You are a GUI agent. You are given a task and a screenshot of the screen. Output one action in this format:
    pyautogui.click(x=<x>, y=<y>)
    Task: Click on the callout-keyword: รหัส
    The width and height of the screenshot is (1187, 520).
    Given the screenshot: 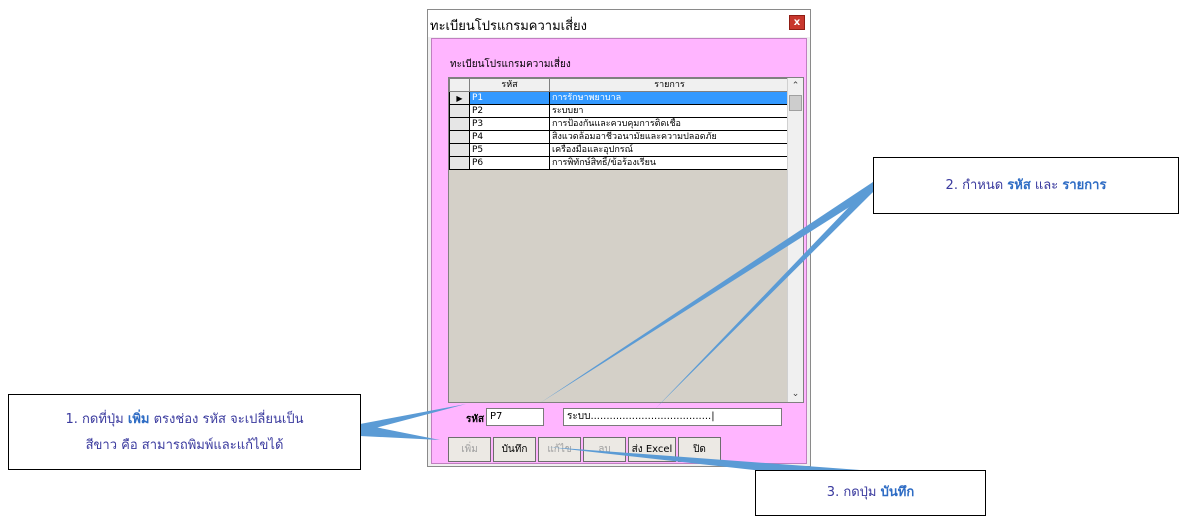 What is the action you would take?
    pyautogui.click(x=1019, y=185)
    